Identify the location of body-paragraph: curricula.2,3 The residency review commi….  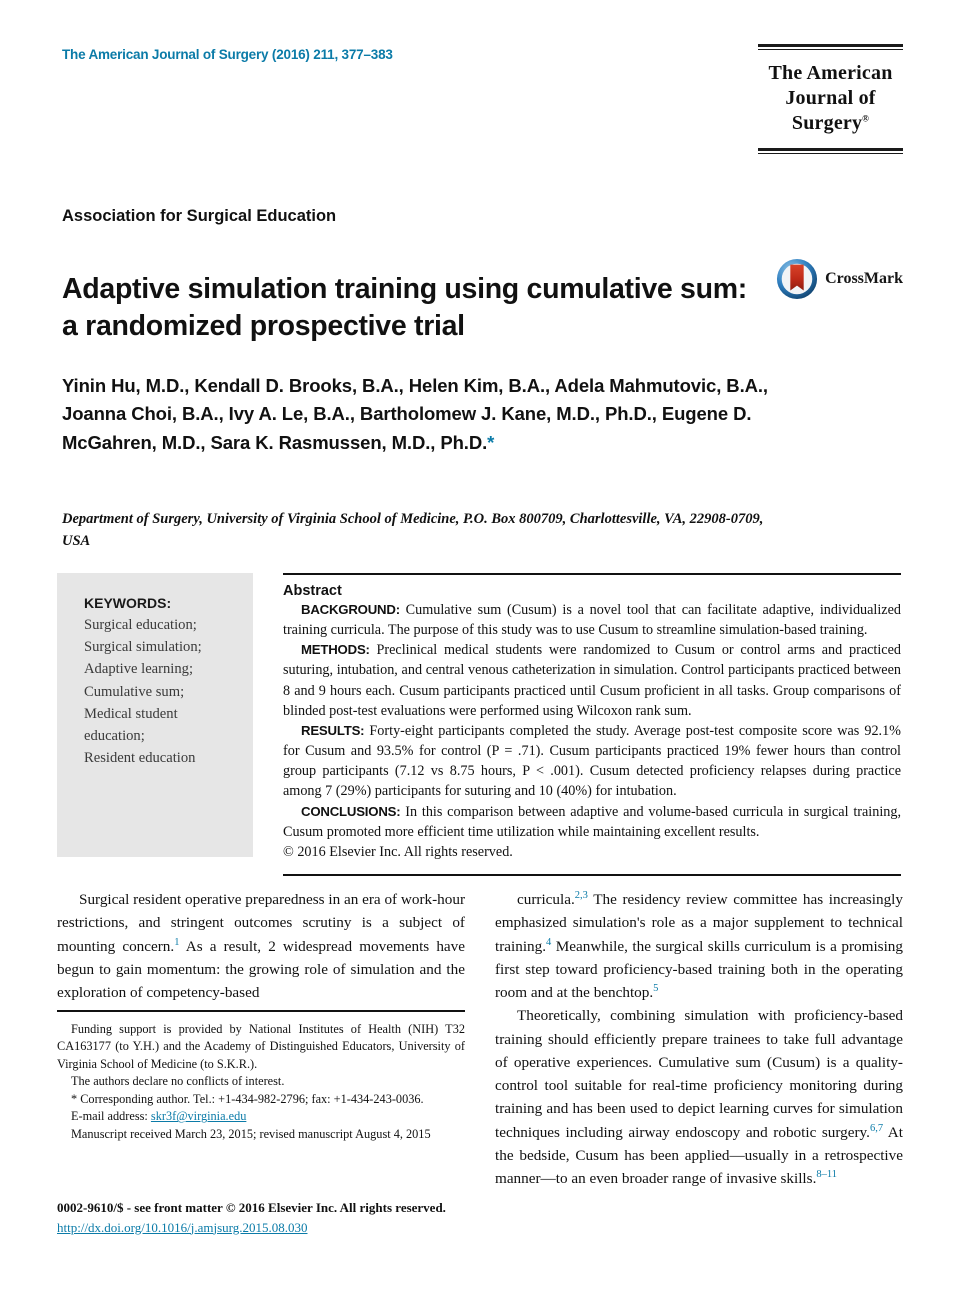
(699, 946).